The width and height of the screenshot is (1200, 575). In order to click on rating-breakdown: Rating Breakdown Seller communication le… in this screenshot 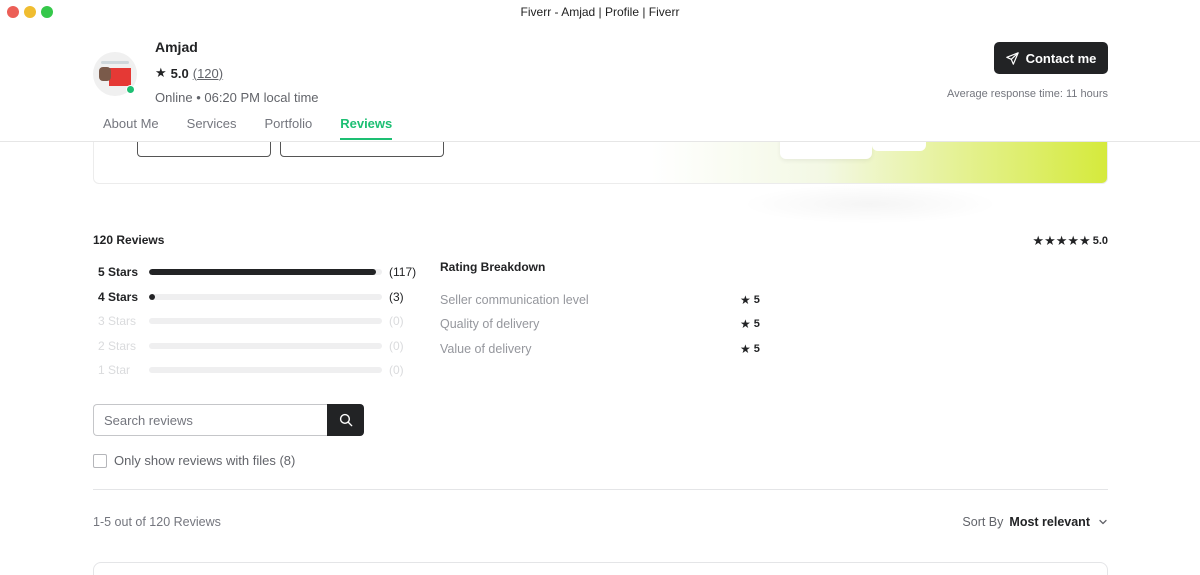, I will do `click(605, 310)`.